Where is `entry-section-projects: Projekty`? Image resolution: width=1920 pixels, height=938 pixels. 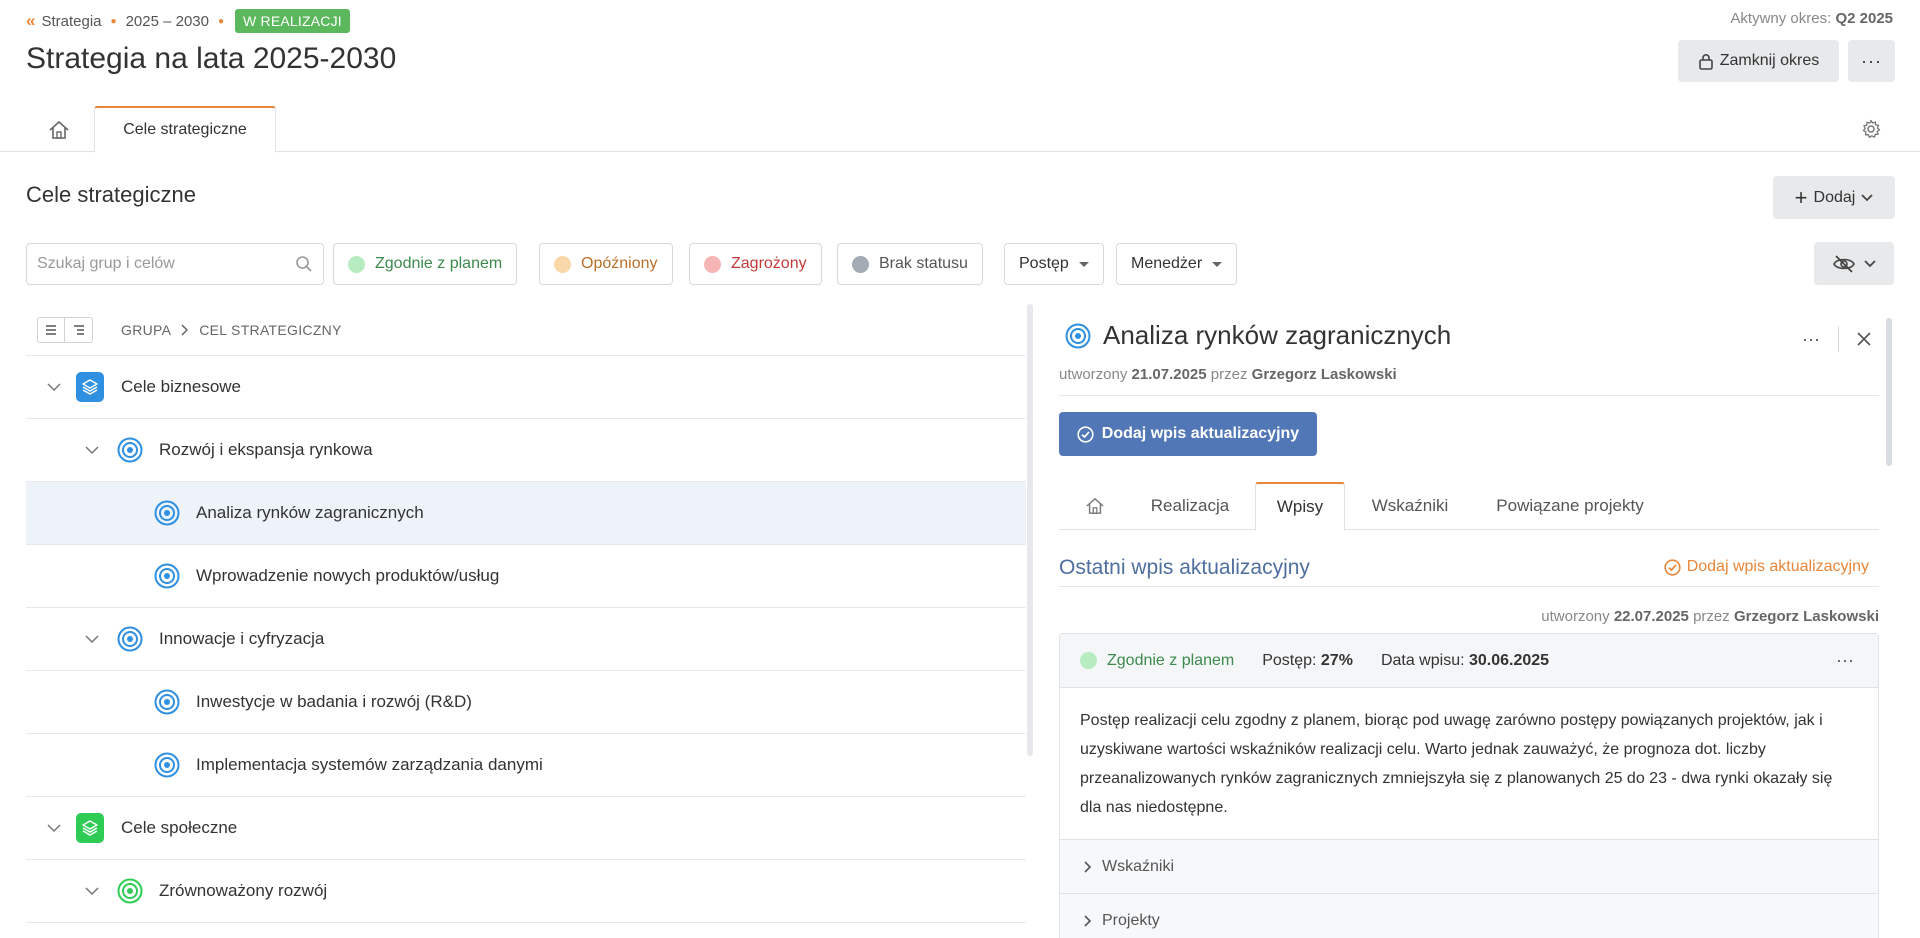
entry-section-projects: Projekty is located at coordinates (1469, 916).